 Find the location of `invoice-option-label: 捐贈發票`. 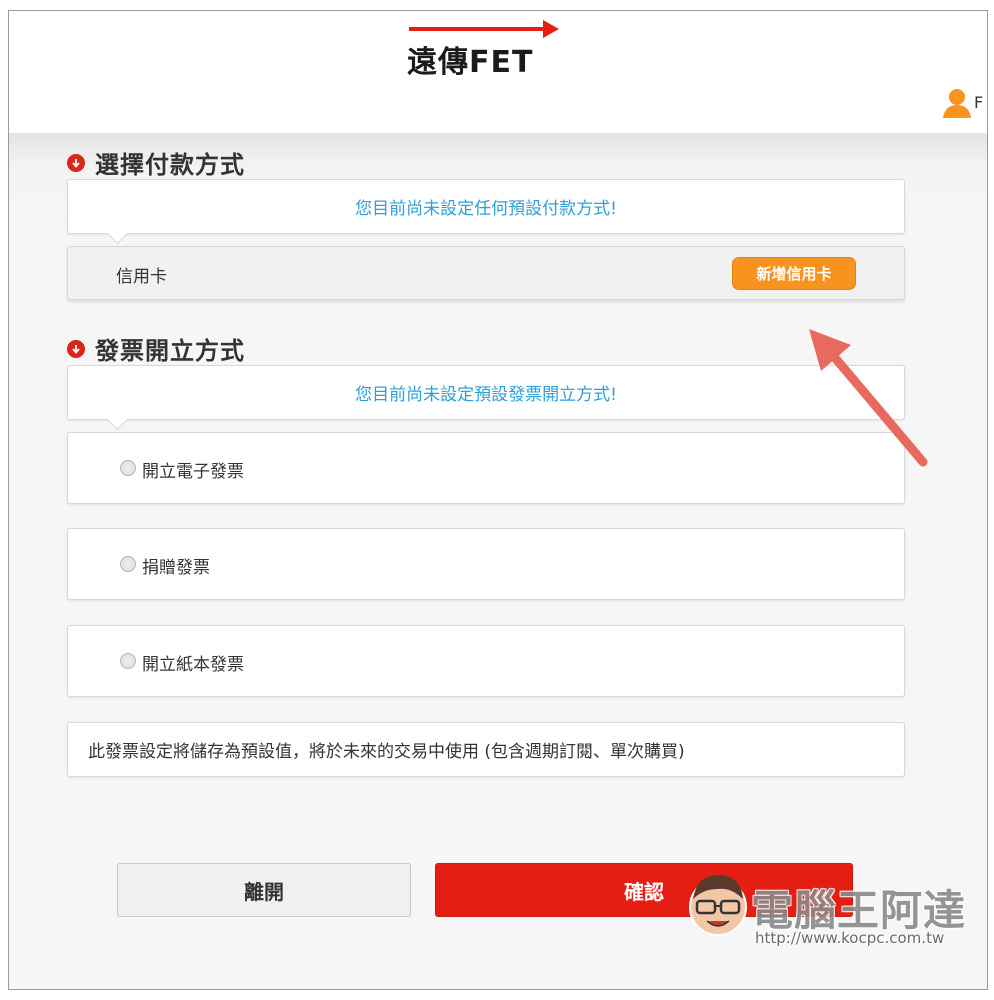

invoice-option-label: 捐贈發票 is located at coordinates (176, 568).